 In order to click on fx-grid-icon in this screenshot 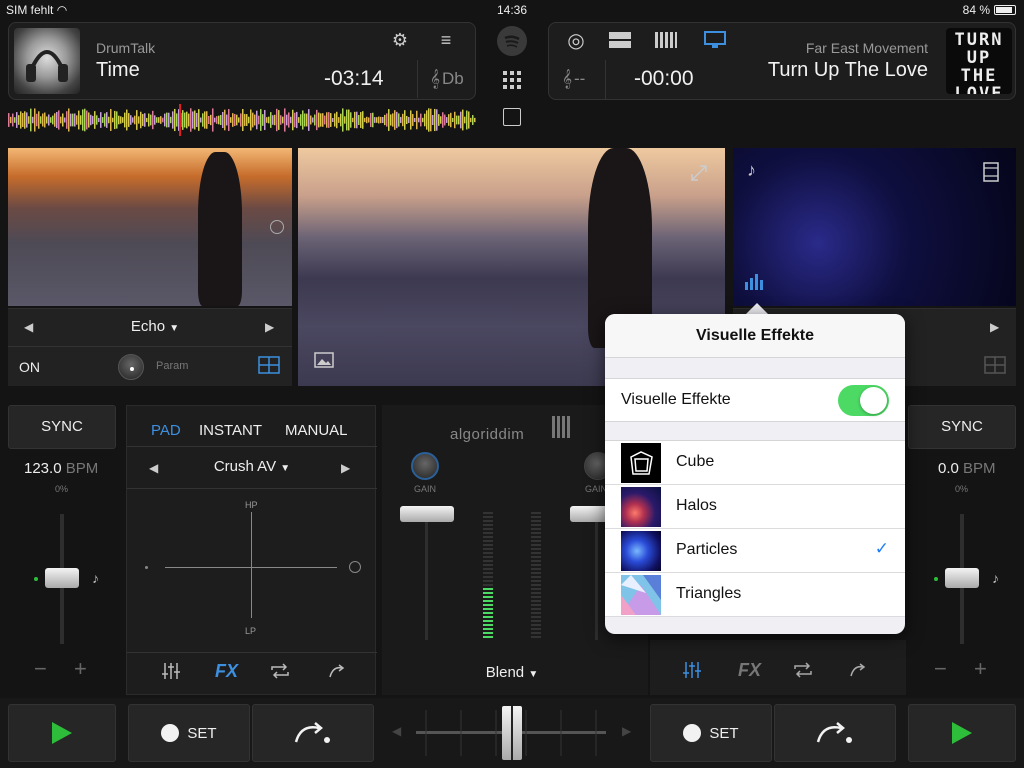, I will do `click(269, 365)`.